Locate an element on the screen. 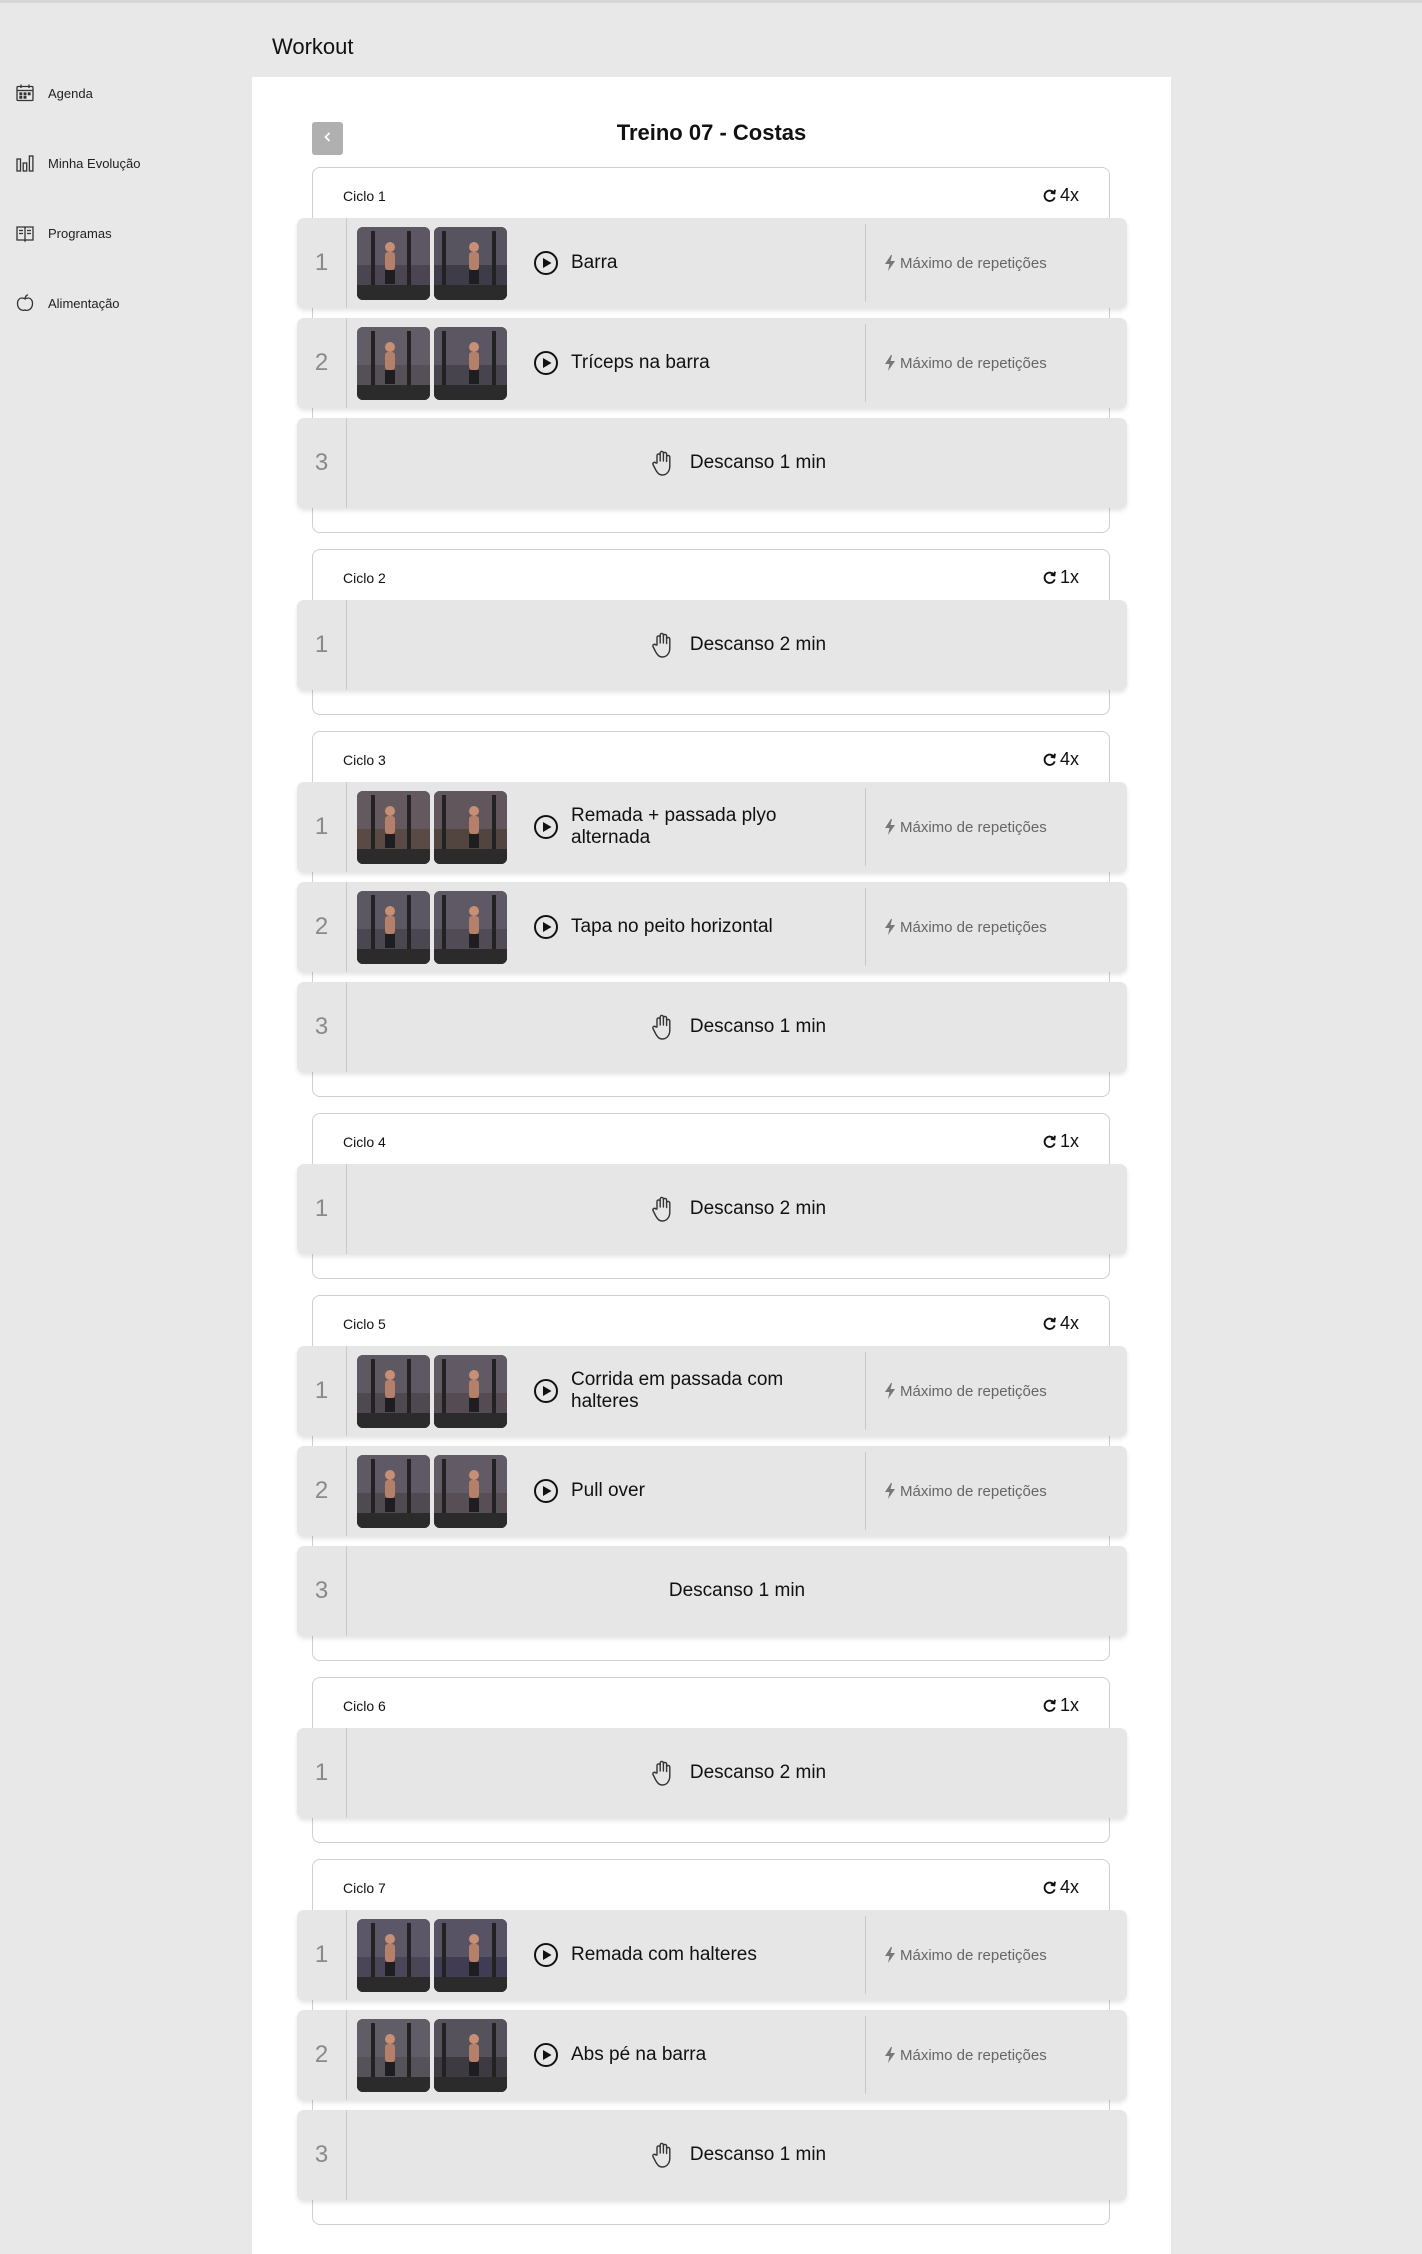 Image resolution: width=1422 pixels, height=2254 pixels. apple-icon is located at coordinates (25, 303).